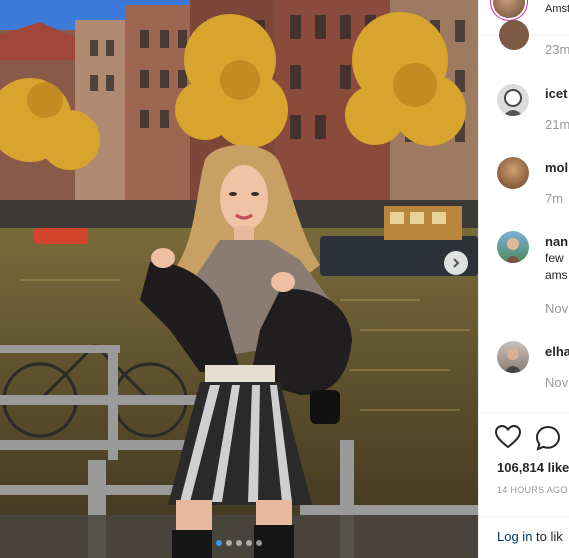 The width and height of the screenshot is (569, 558). I want to click on heart-icon, so click(508, 437).